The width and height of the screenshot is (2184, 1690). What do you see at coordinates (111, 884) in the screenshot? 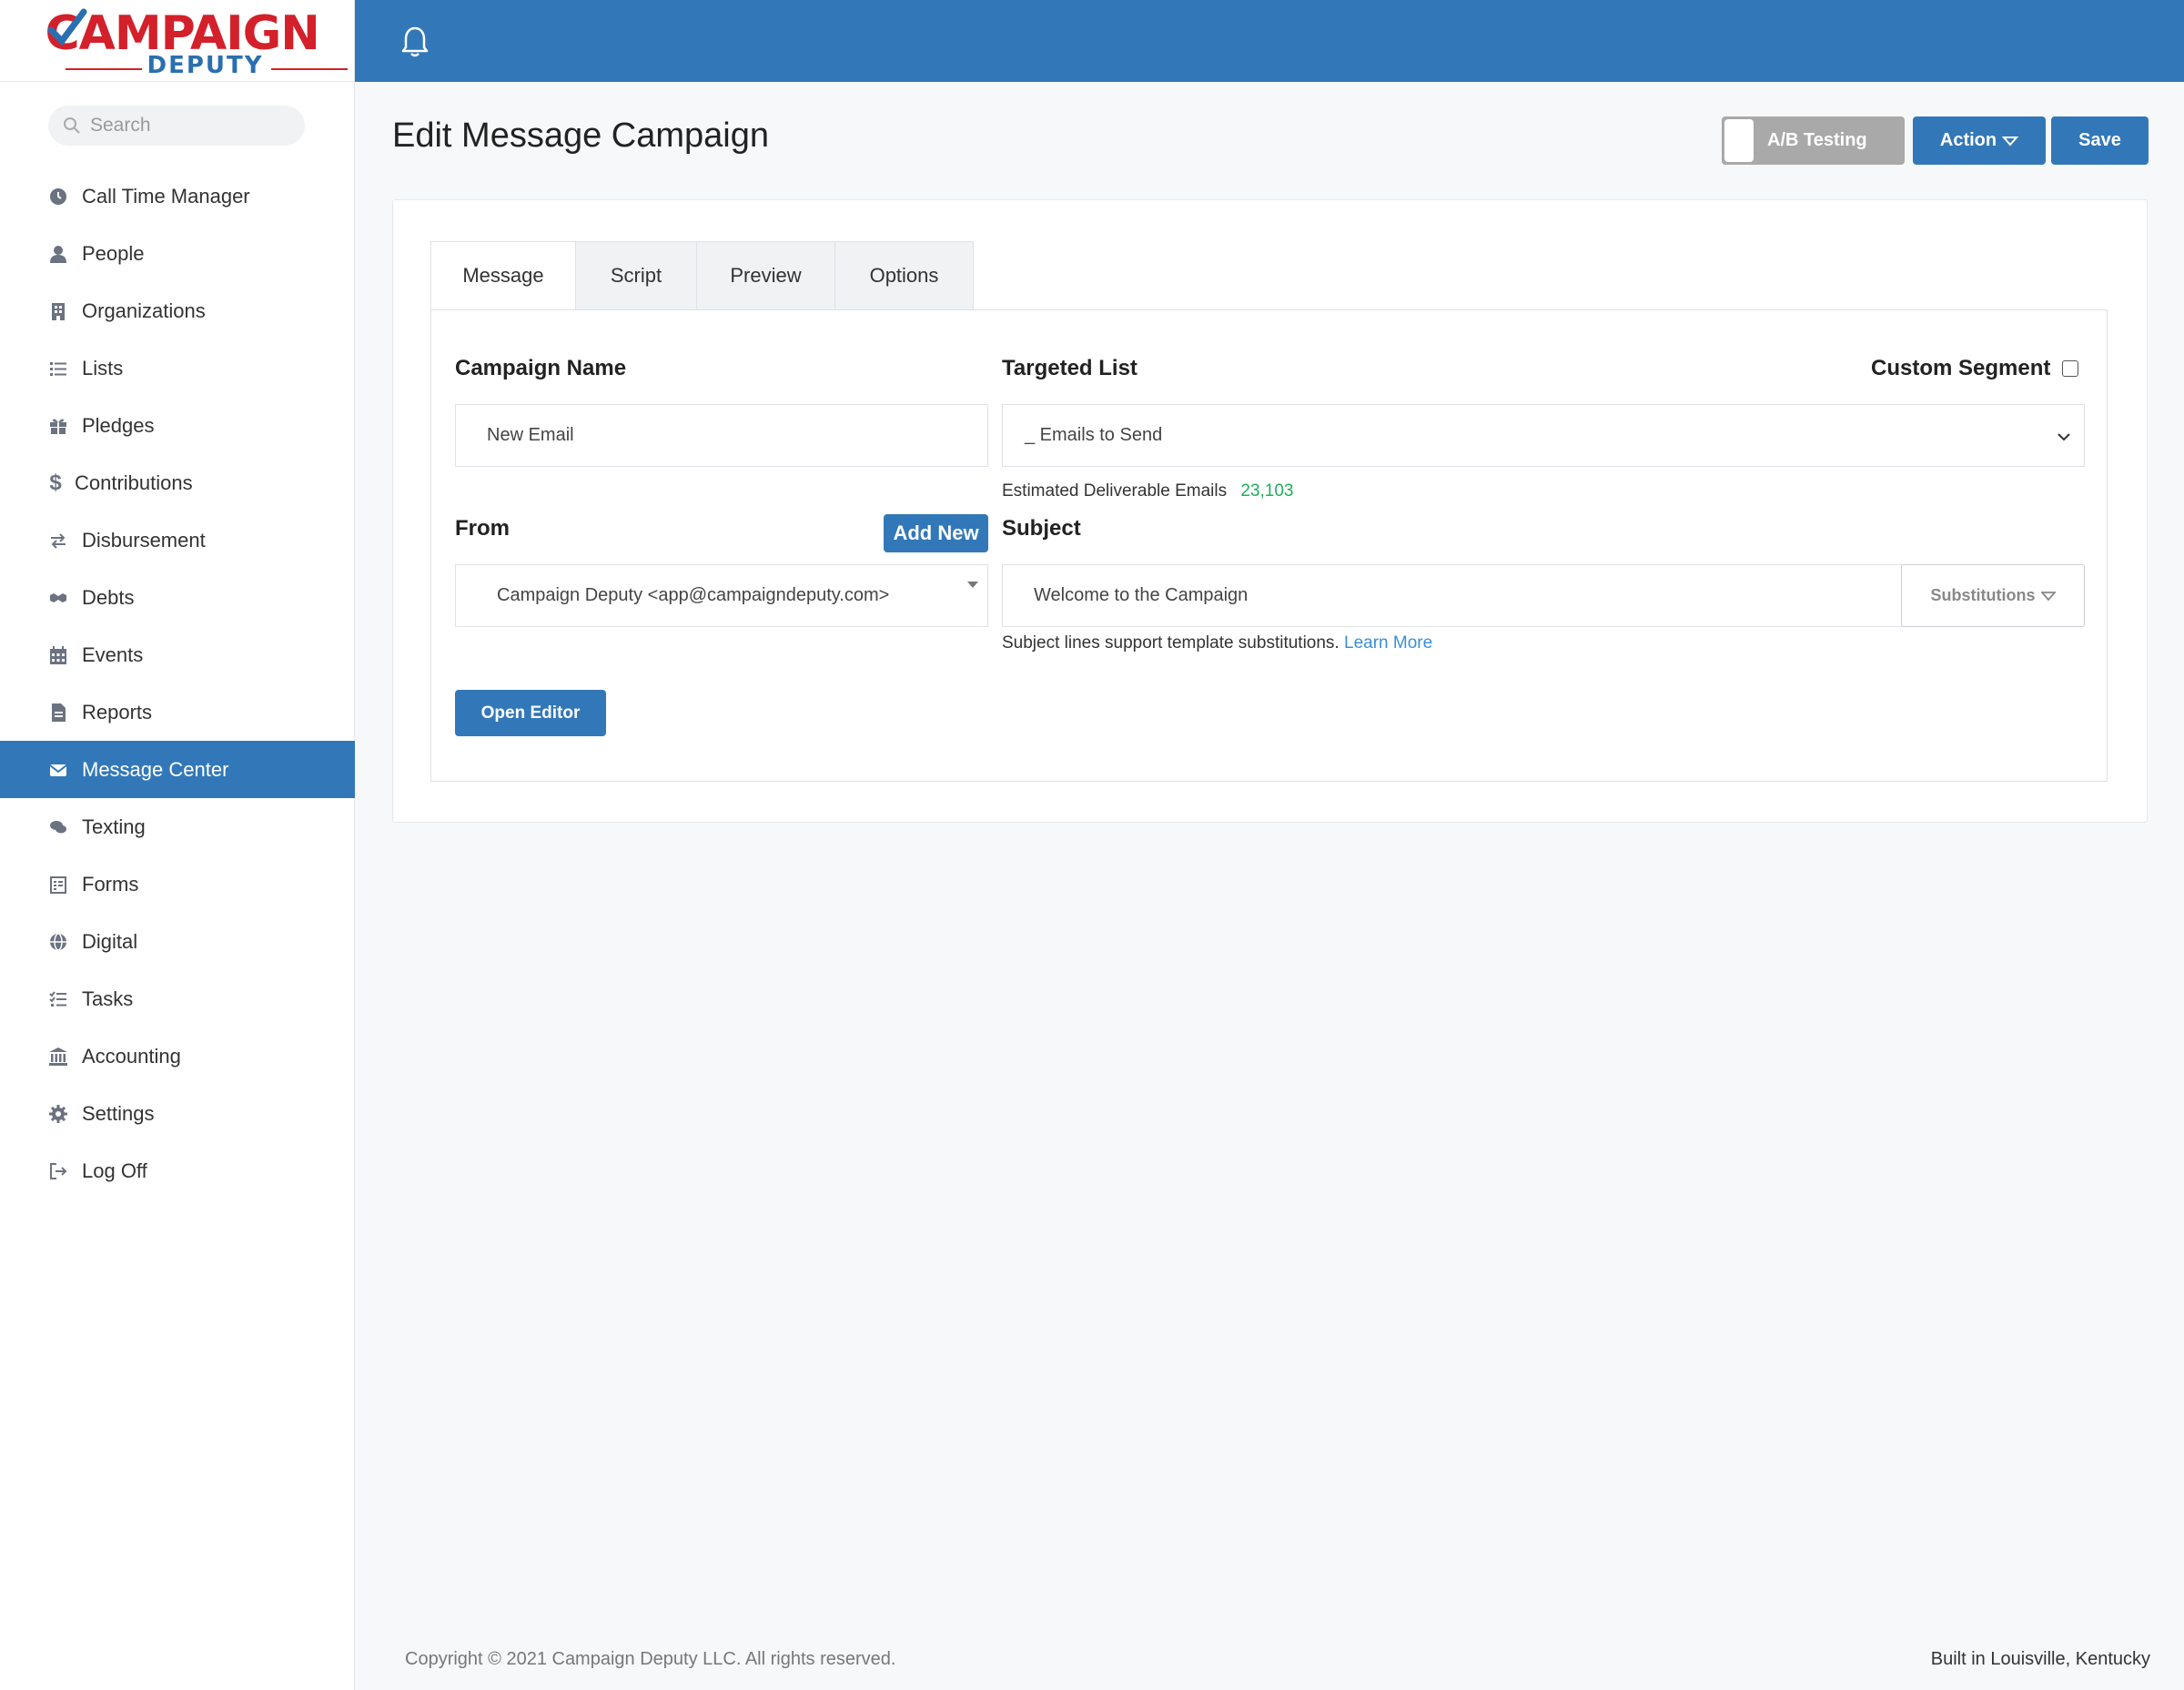
I see `sidebar-item-label: Forms` at bounding box center [111, 884].